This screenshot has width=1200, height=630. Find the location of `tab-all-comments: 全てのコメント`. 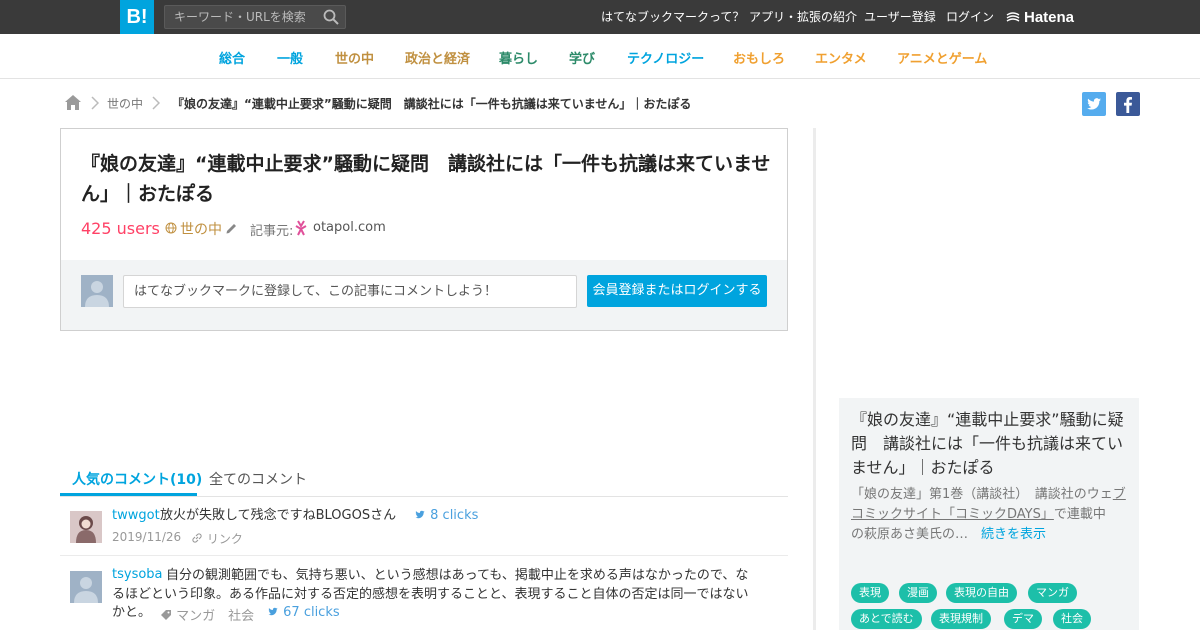

tab-all-comments: 全てのコメント is located at coordinates (258, 479).